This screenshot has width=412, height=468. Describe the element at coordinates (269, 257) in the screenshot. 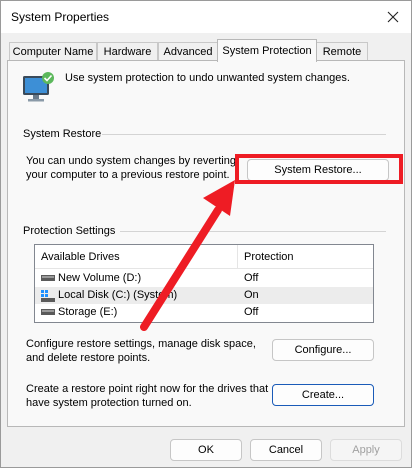

I see `column-protection: Protection` at that location.